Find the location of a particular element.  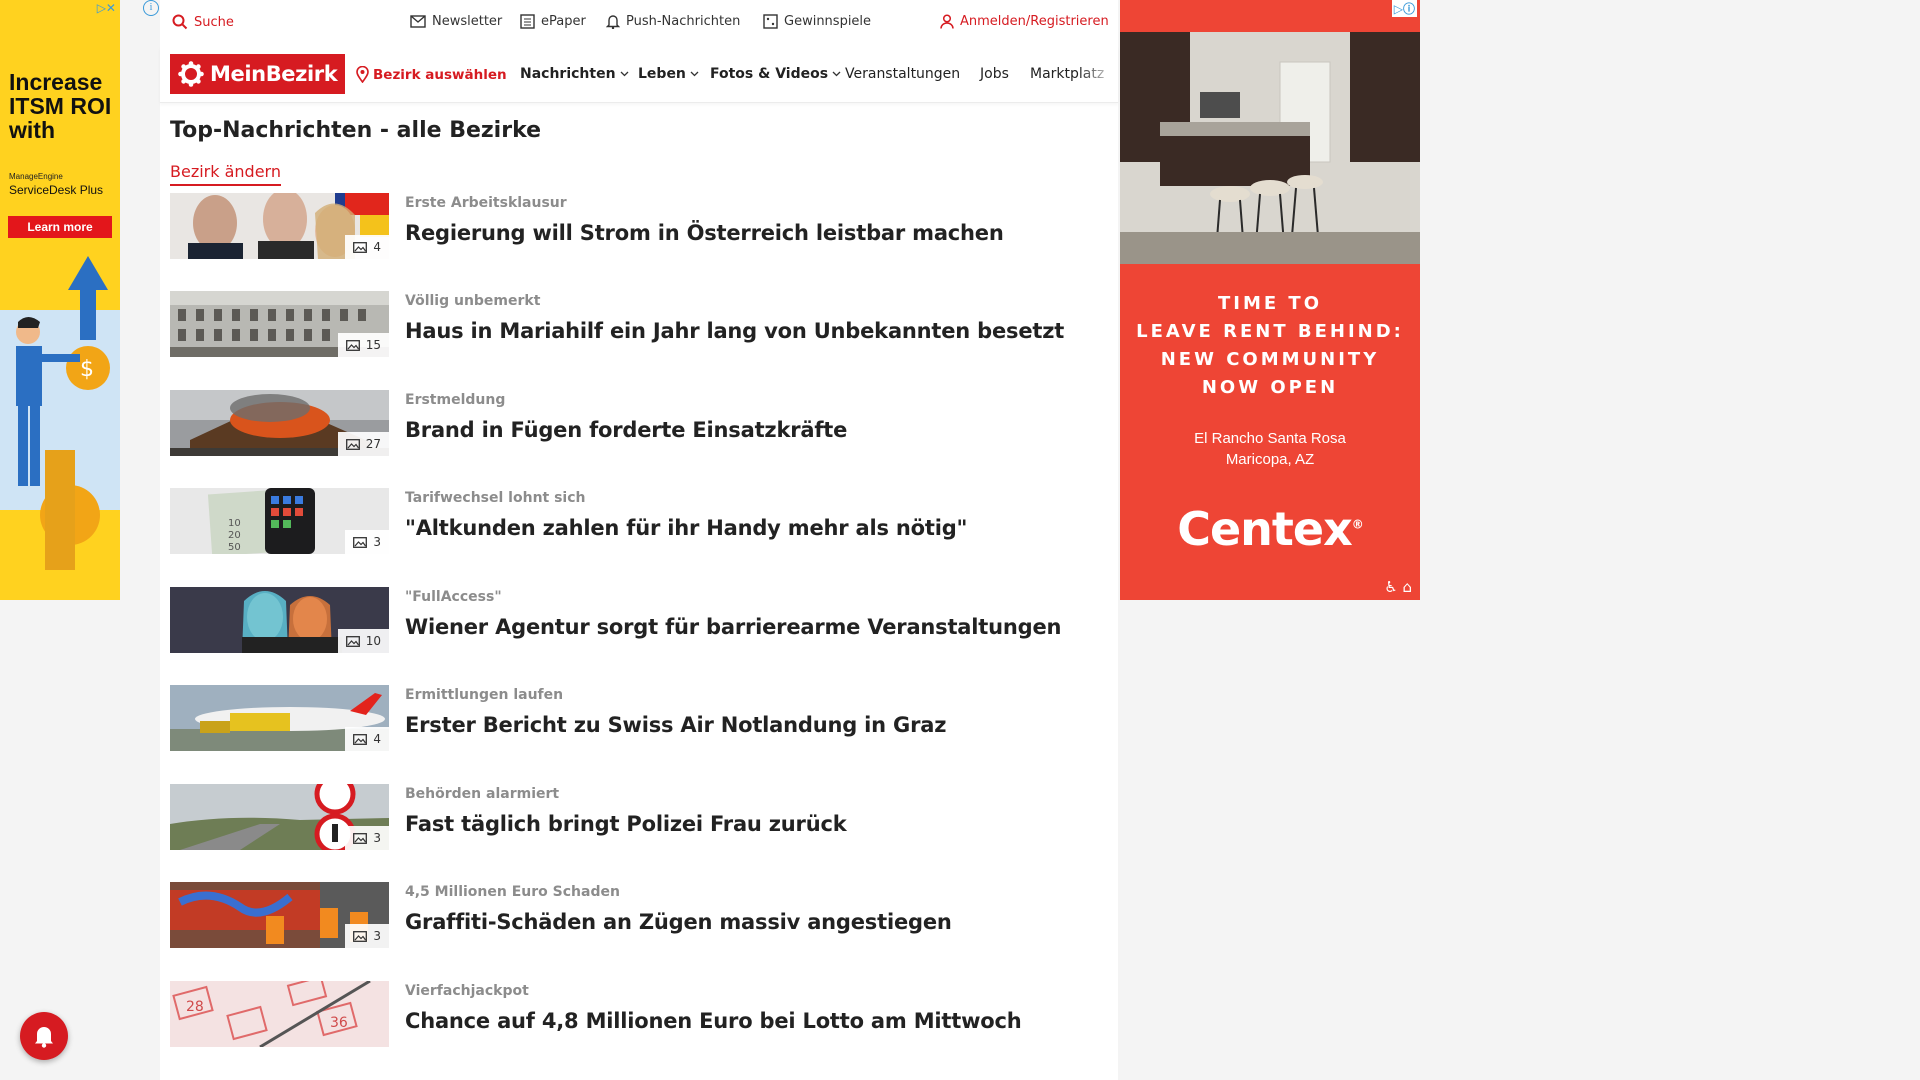

photo-count-badge: 15 is located at coordinates (363, 345).